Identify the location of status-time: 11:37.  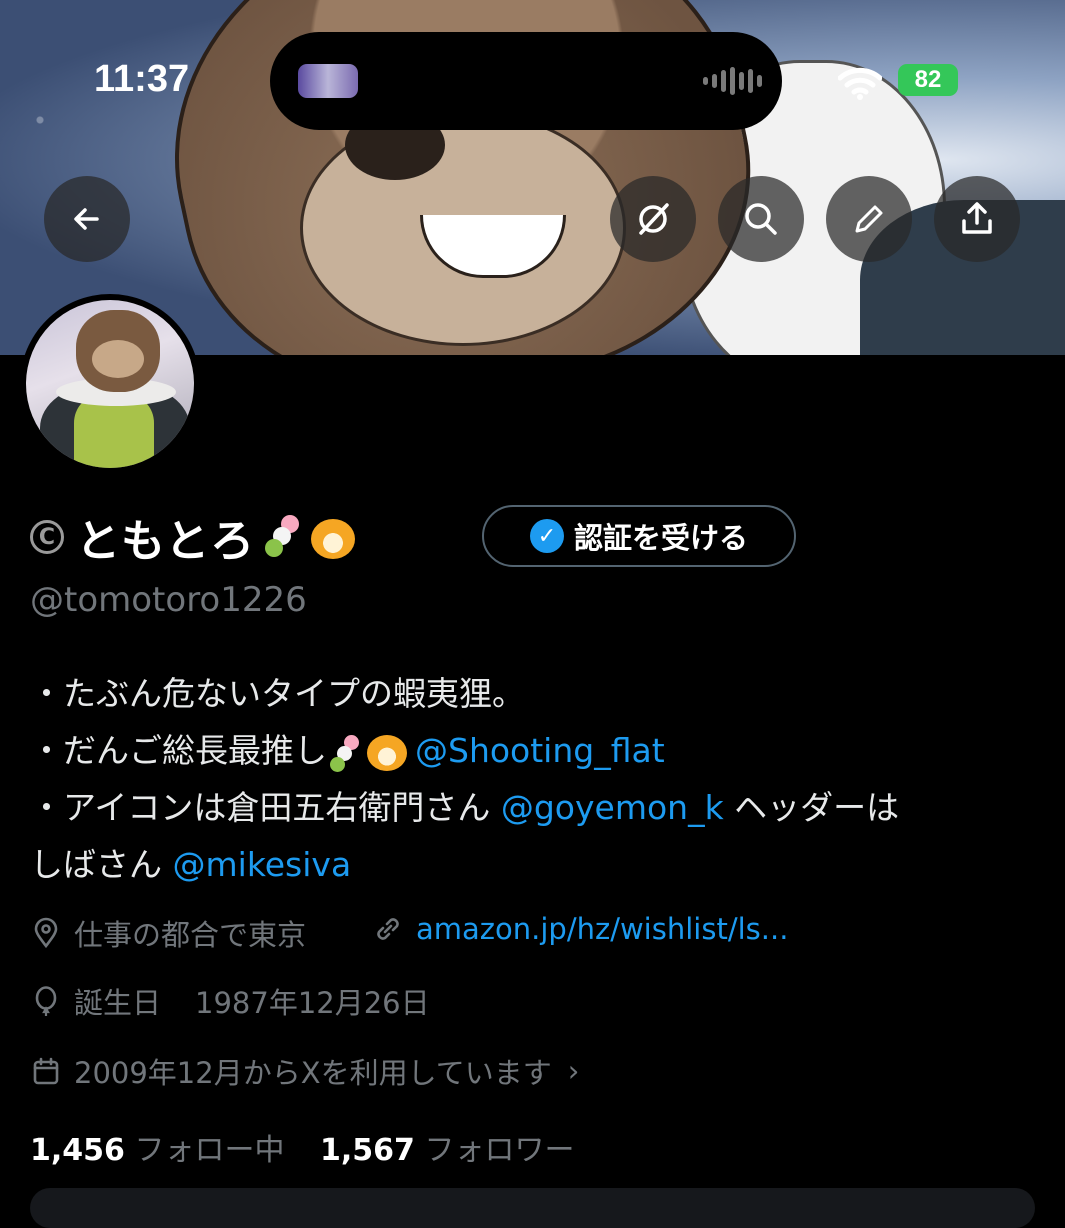
(142, 79).